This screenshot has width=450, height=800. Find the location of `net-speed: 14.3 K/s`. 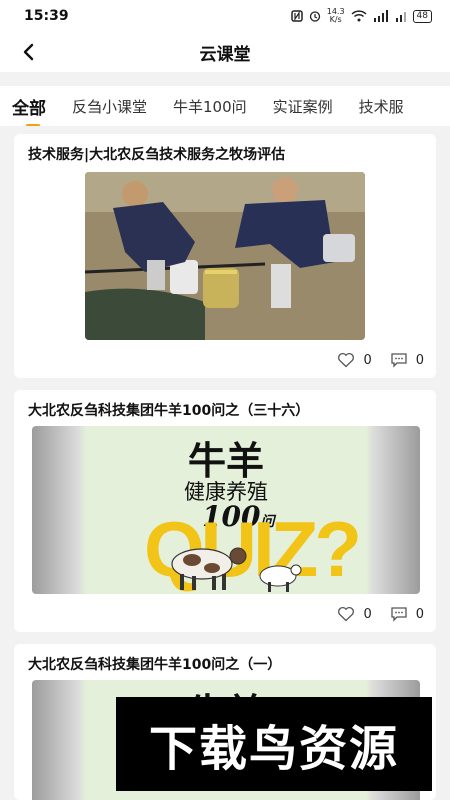

net-speed: 14.3 K/s is located at coordinates (336, 16).